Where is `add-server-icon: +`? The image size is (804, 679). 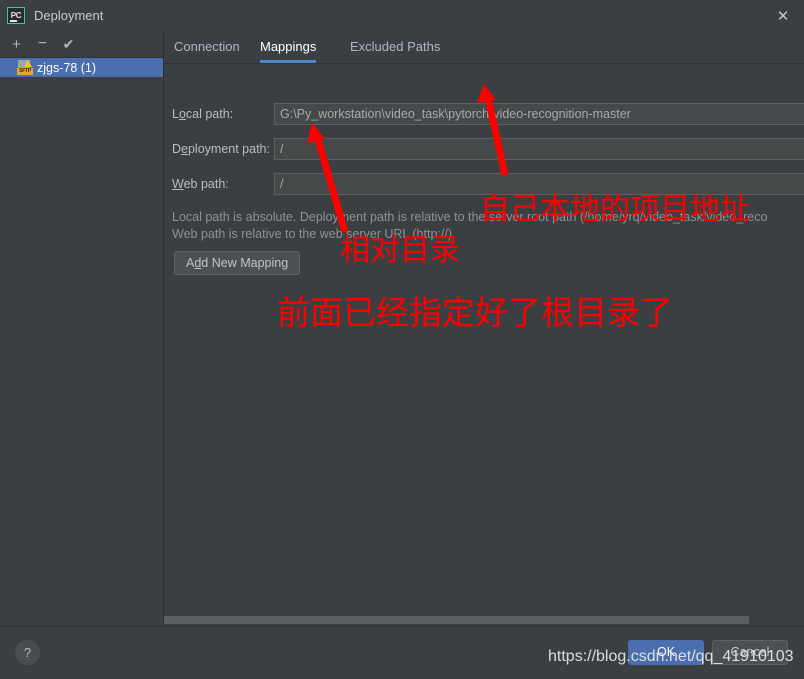 add-server-icon: + is located at coordinates (16, 44).